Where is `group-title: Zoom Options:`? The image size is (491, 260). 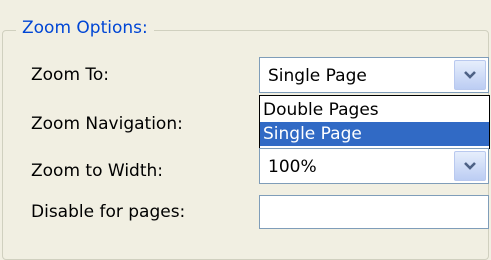
group-title: Zoom Options: is located at coordinates (85, 28).